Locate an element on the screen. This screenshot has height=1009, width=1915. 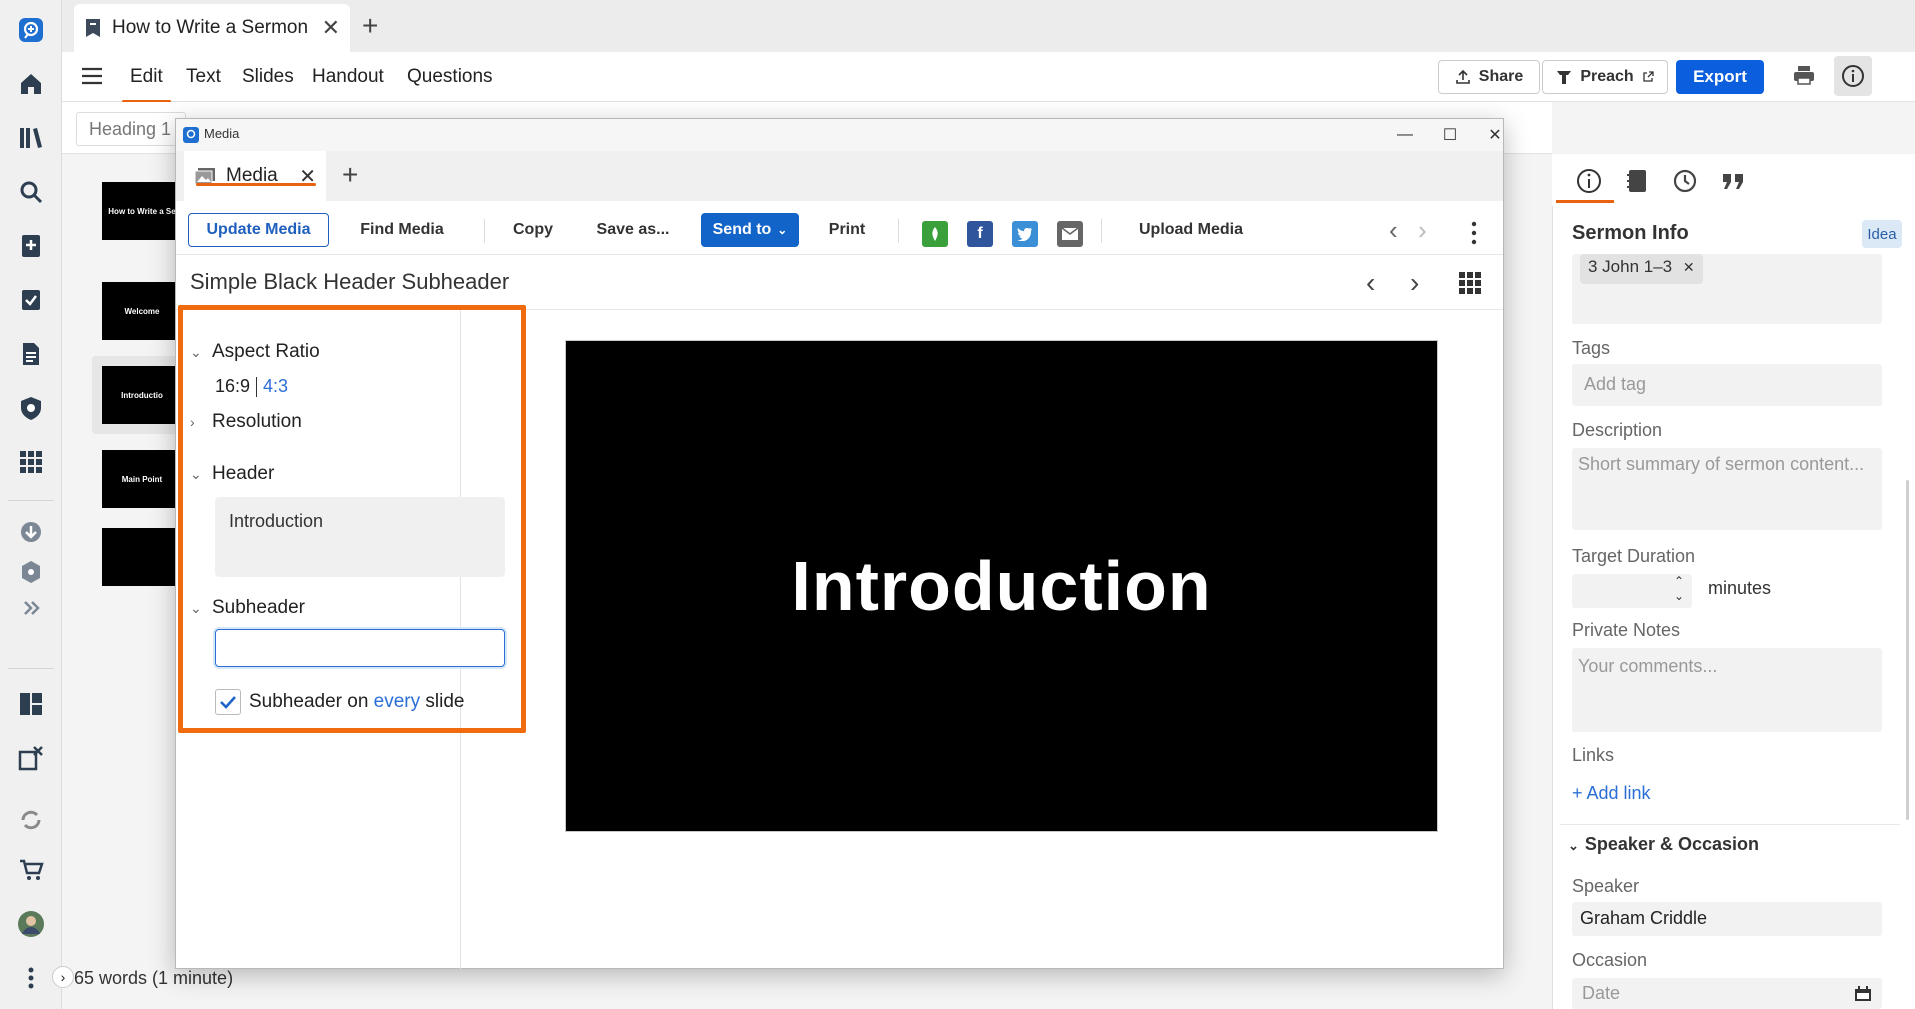
occasion-date-input: Date is located at coordinates (1727, 993).